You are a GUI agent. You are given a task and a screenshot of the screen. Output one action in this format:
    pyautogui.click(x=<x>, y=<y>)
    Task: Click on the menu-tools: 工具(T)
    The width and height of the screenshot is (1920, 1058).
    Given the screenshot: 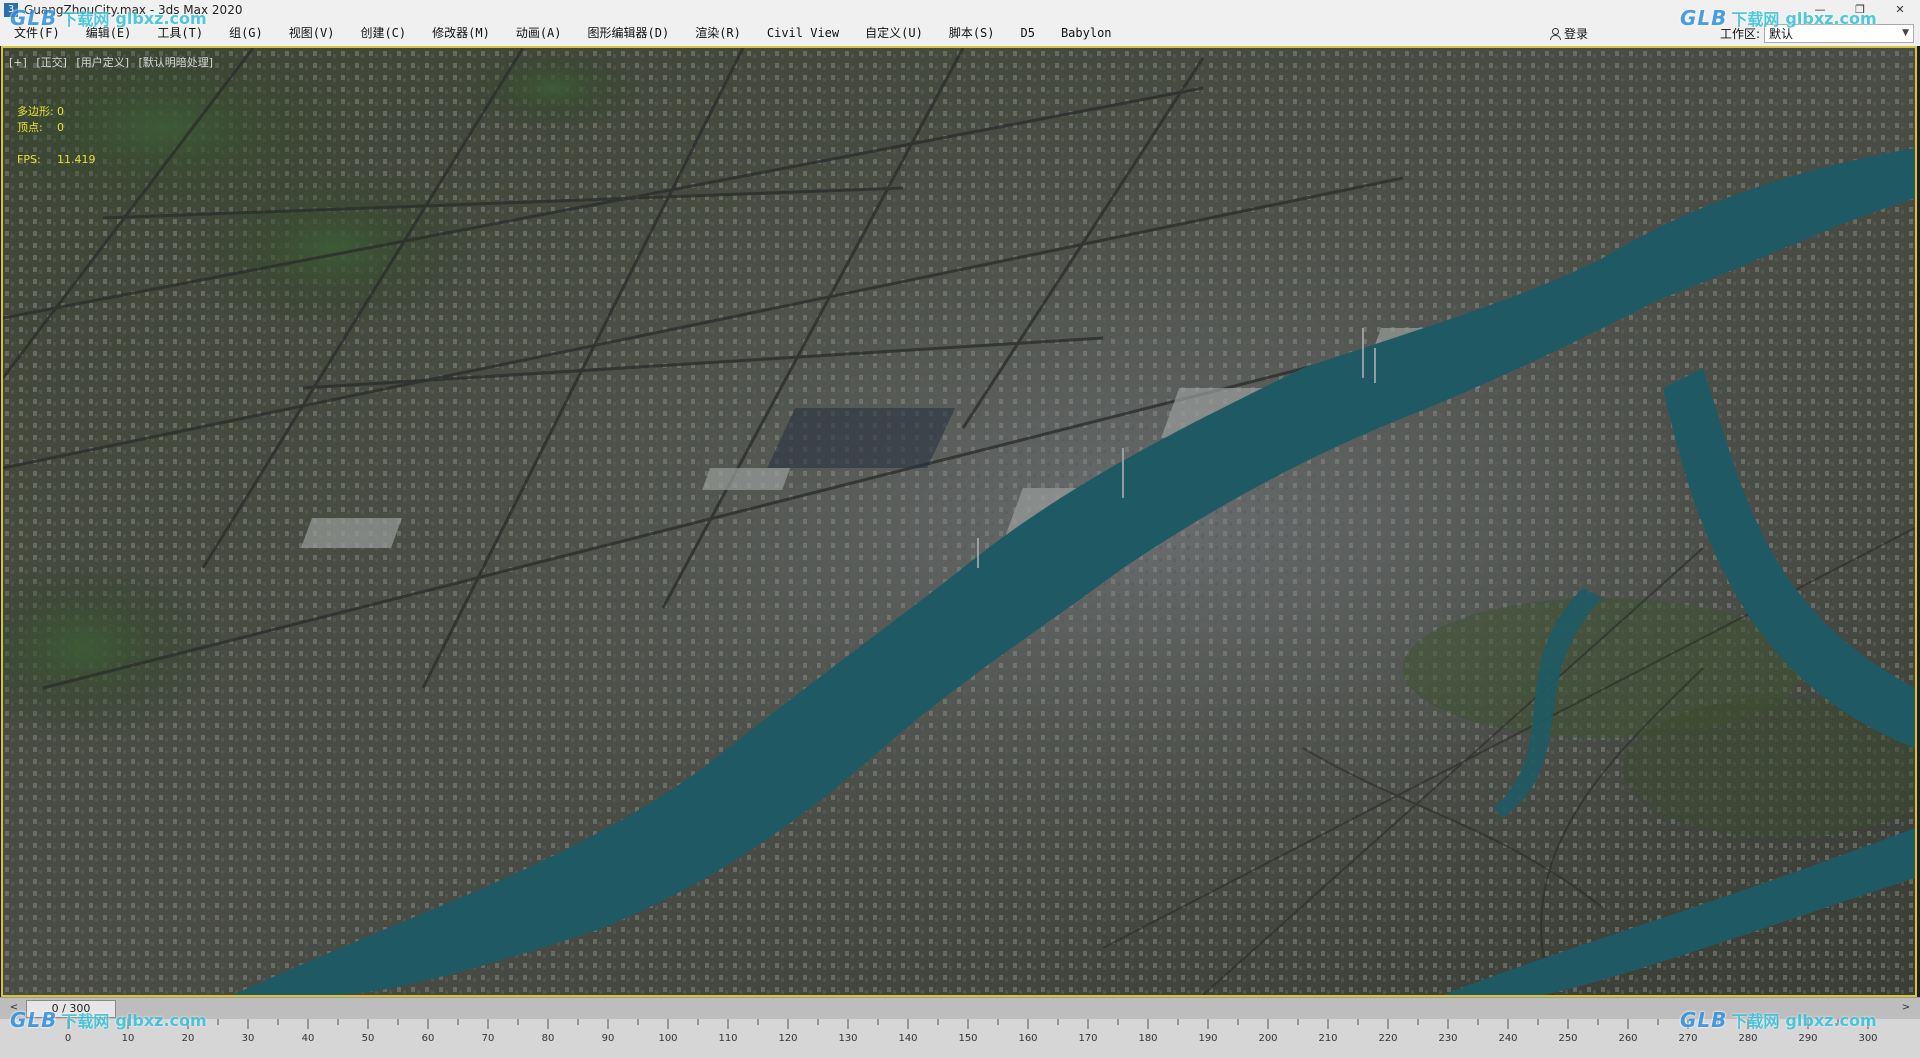 What is the action you would take?
    pyautogui.click(x=180, y=33)
    